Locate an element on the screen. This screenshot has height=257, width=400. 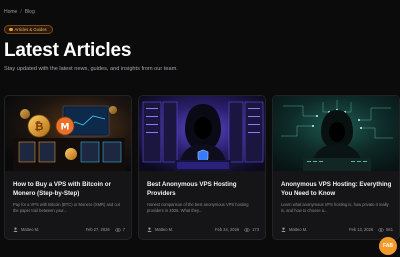
view-count: 173 is located at coordinates (255, 229).